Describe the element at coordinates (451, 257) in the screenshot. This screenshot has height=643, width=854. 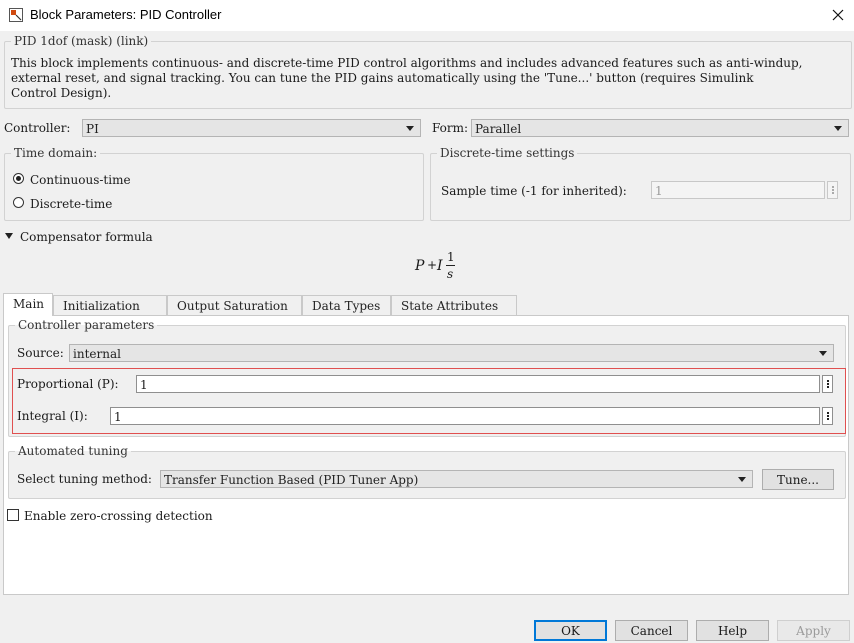
I see `formula-numerator: 1` at that location.